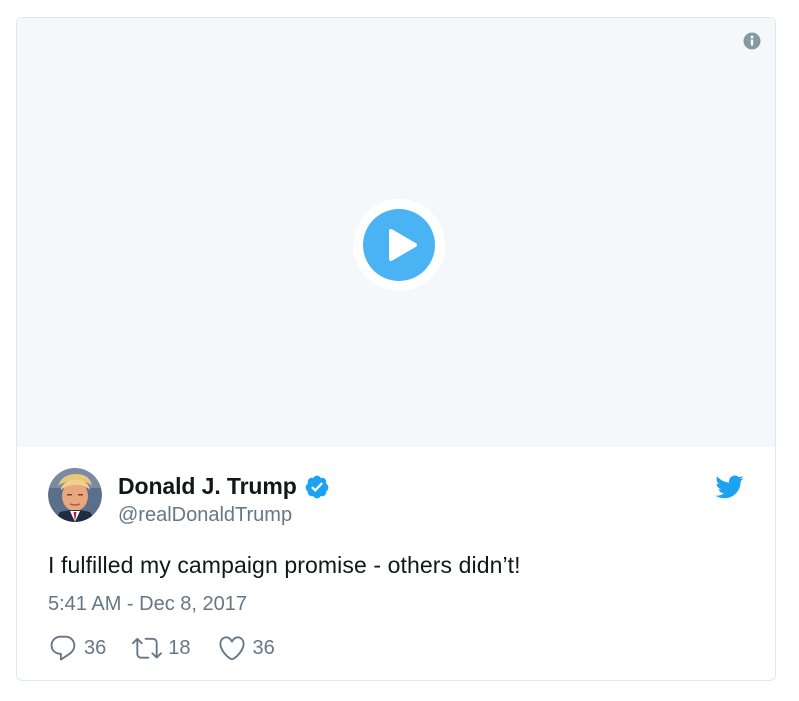 Image resolution: width=799 pixels, height=701 pixels. I want to click on verified-badge-icon, so click(317, 486).